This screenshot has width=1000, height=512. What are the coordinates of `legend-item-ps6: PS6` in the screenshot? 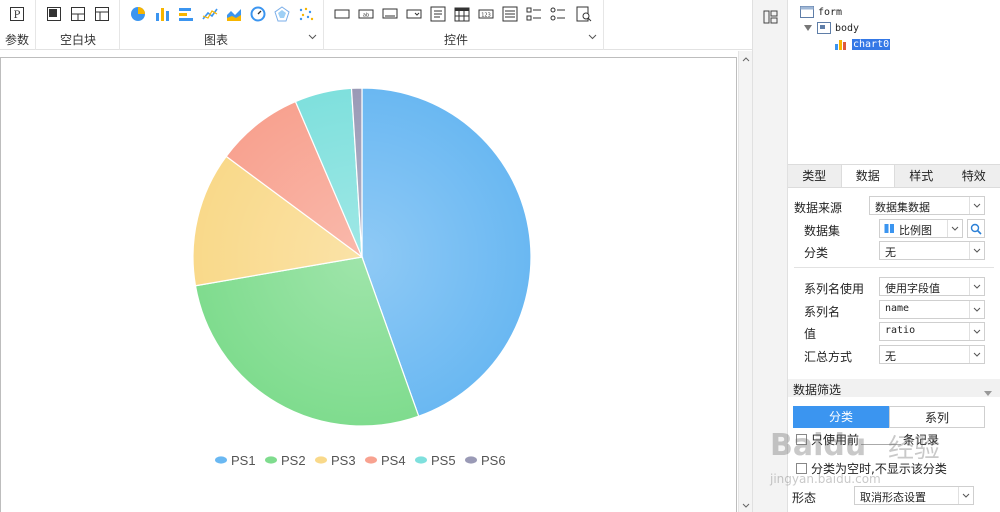 It's located at (485, 460).